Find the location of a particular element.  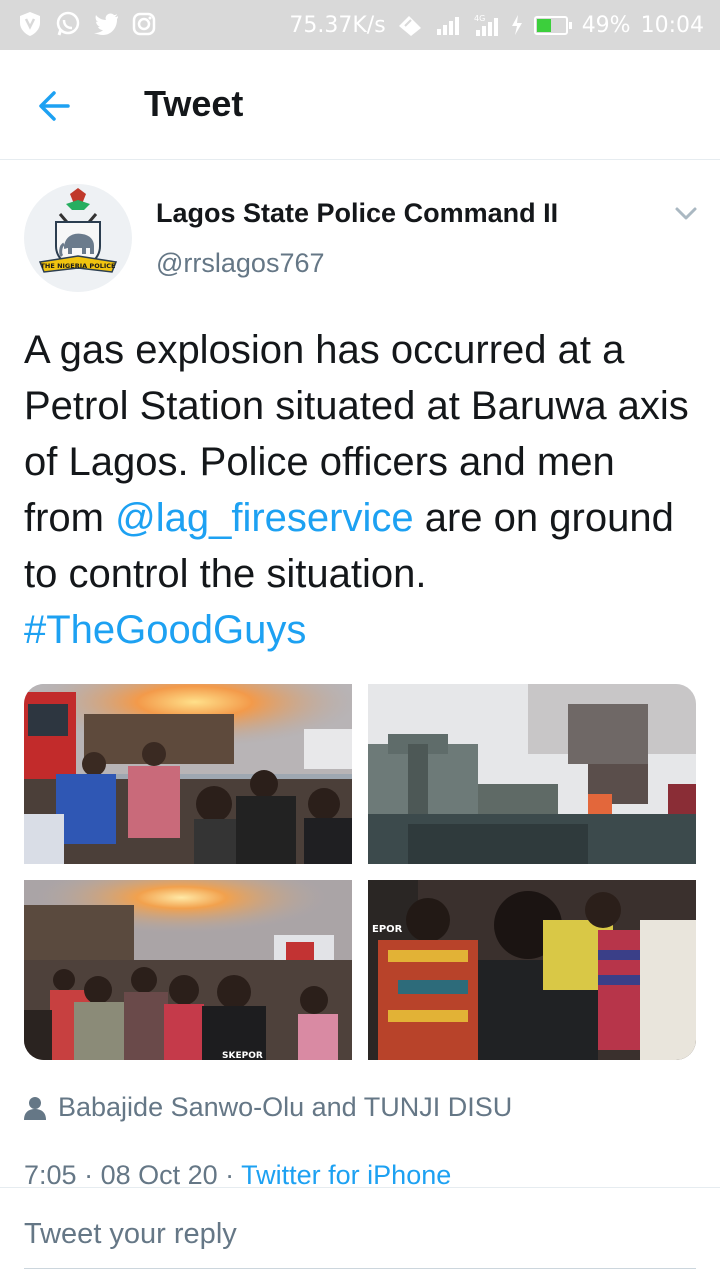

clock: 10:04 is located at coordinates (672, 25).